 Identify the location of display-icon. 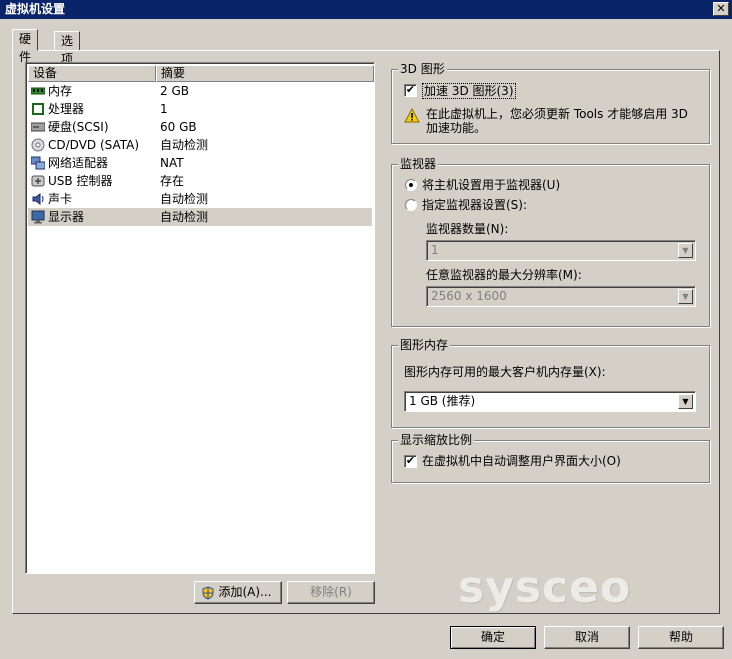
(38, 217).